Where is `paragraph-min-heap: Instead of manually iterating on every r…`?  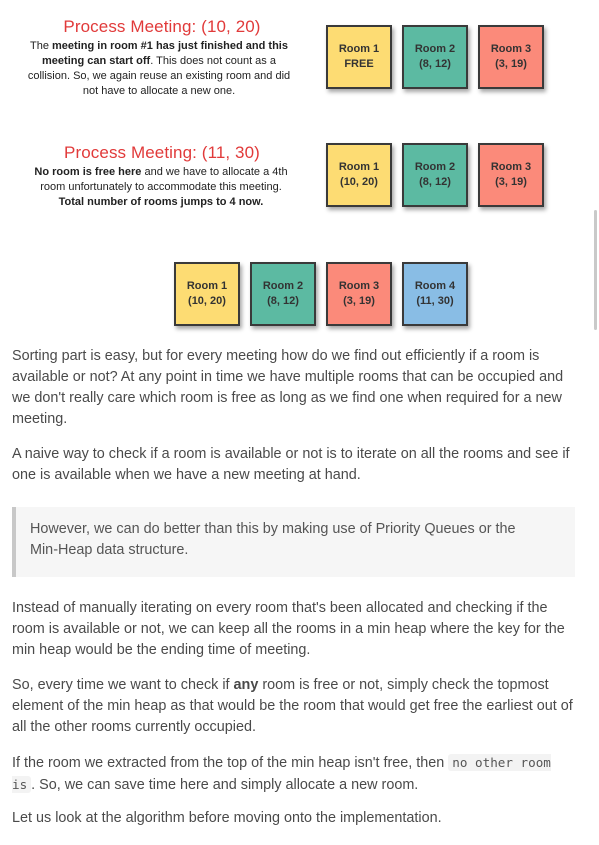 paragraph-min-heap: Instead of manually iterating on every r… is located at coordinates (288, 629).